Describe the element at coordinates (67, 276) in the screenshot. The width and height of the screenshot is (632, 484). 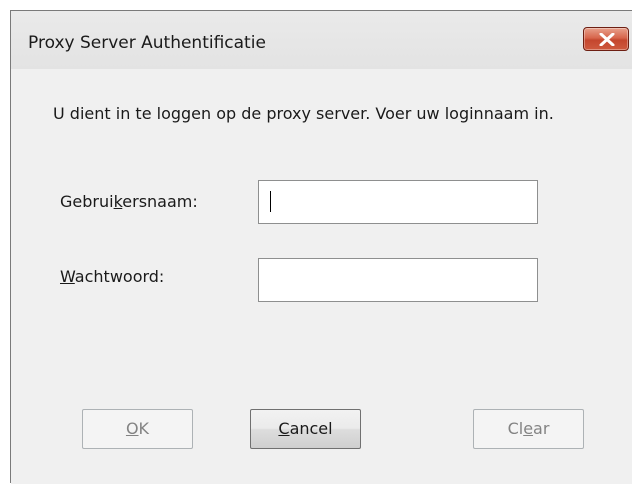
I see `password-accelerator: W` at that location.